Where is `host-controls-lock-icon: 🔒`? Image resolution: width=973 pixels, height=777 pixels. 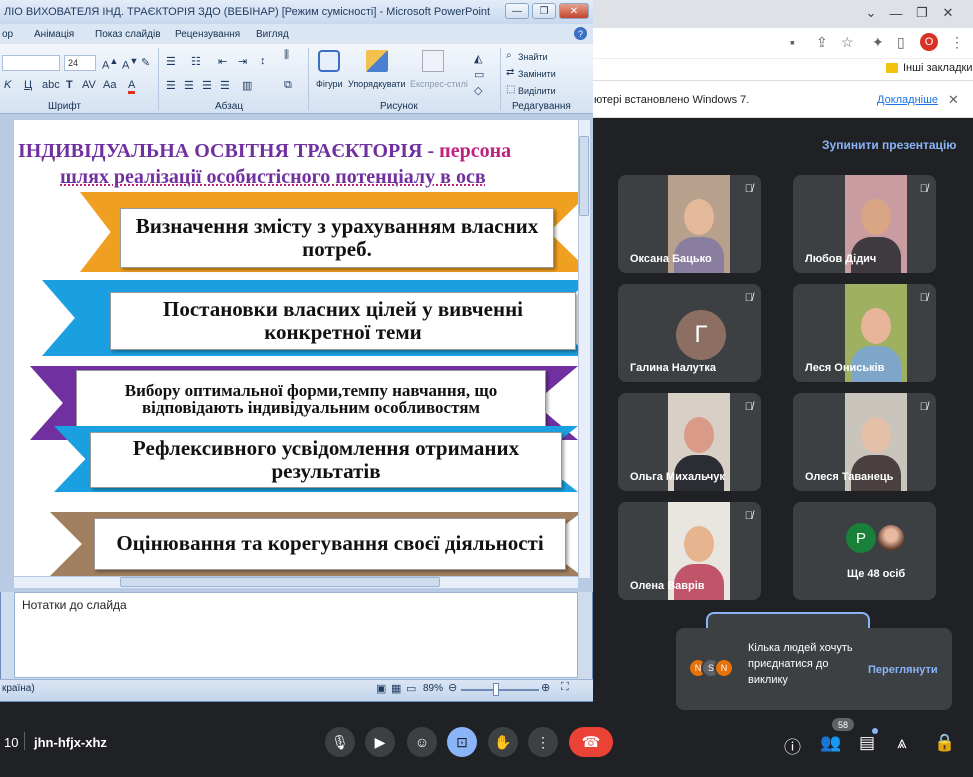 host-controls-lock-icon: 🔒 is located at coordinates (944, 743).